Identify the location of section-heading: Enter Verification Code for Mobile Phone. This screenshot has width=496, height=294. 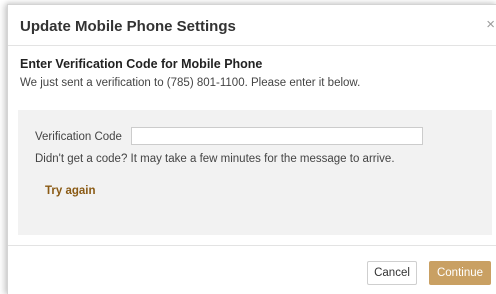
(141, 64).